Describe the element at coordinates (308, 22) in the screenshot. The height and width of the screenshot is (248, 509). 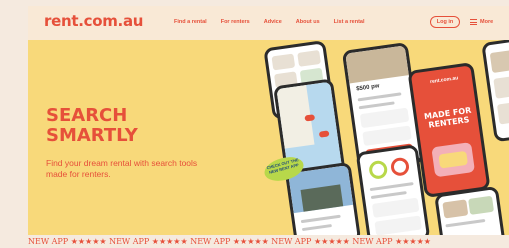
I see `nav-link-about-us: About us` at that location.